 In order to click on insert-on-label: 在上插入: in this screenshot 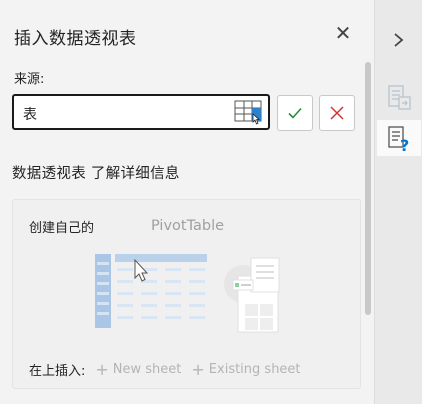, I will do `click(57, 371)`.